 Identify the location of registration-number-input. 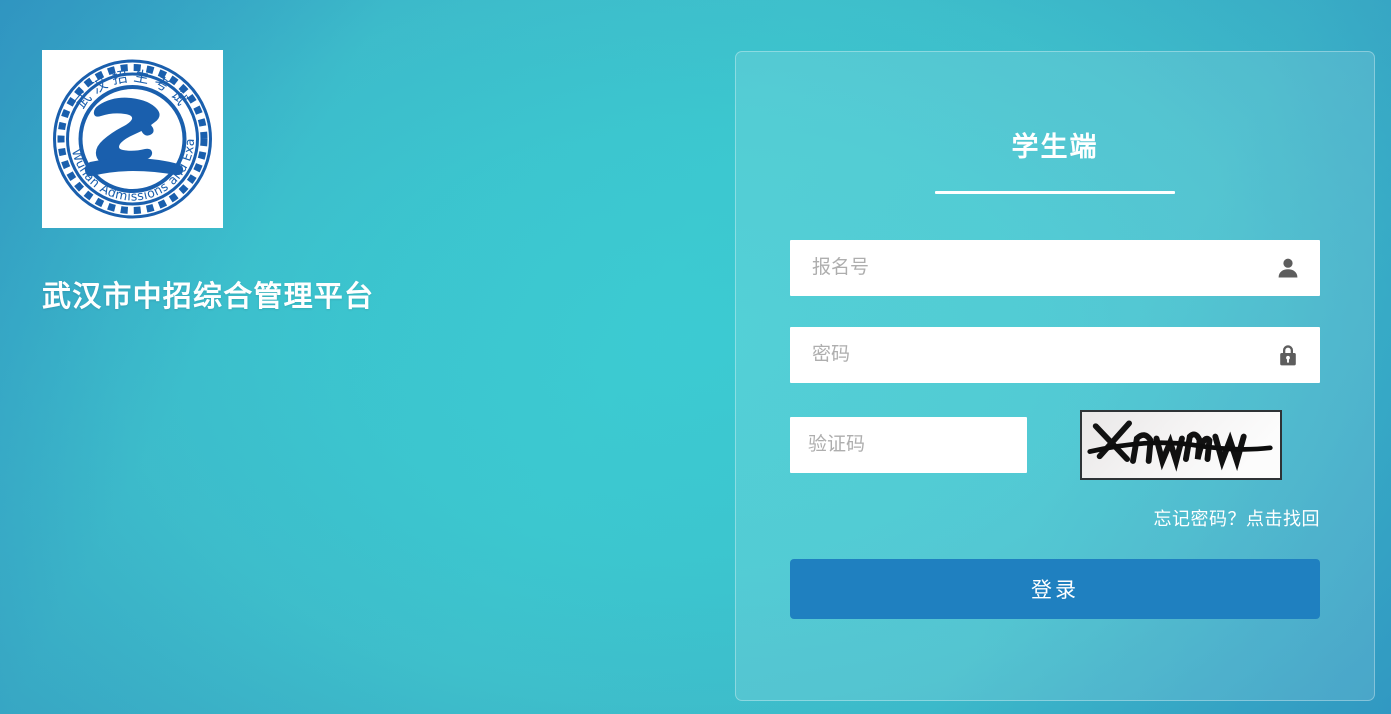
(1055, 268).